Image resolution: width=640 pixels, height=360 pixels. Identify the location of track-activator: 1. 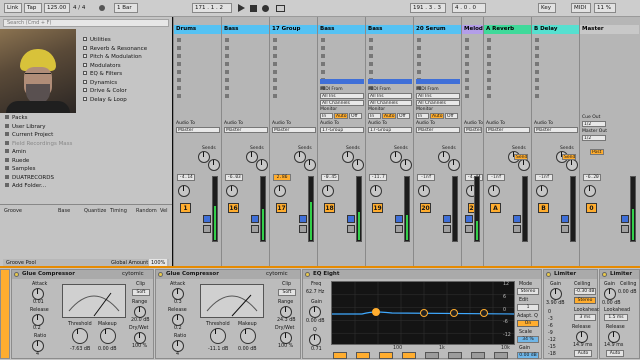
(185, 208).